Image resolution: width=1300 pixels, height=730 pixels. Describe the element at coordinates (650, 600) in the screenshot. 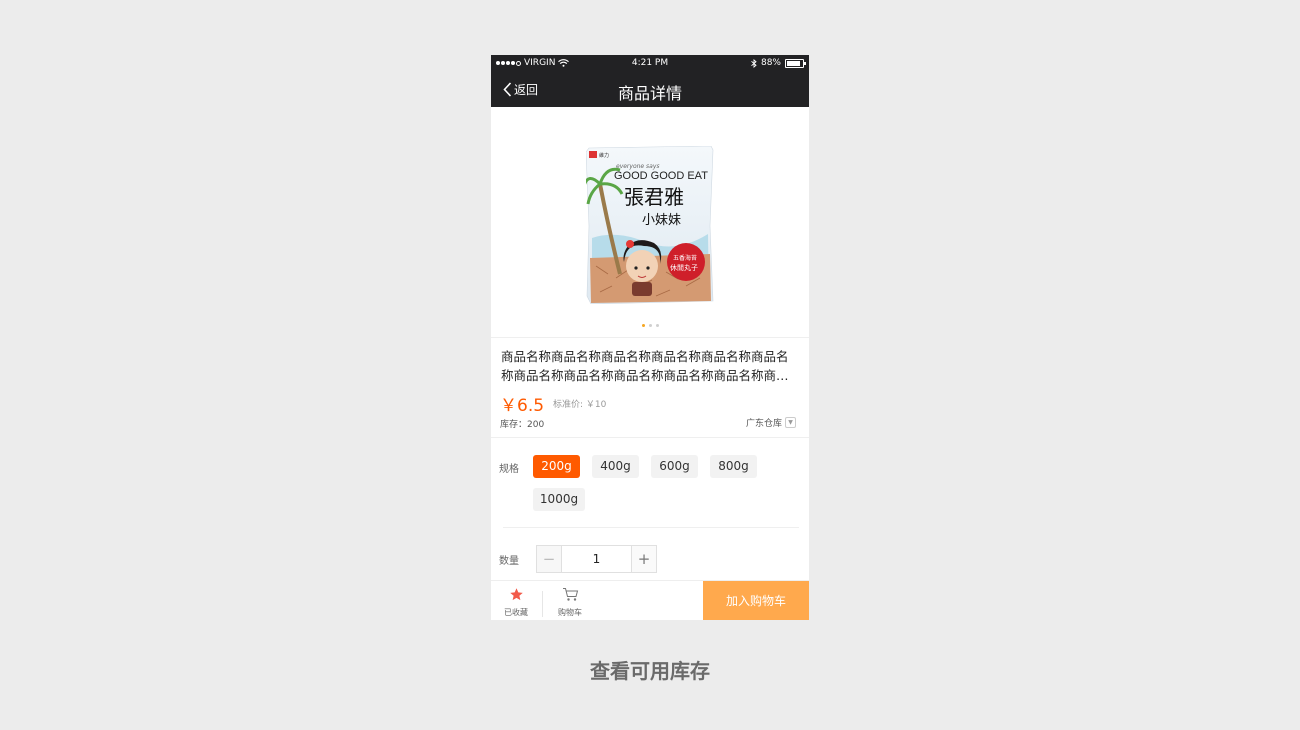

I see `bottom-action-bar: 已收藏 购物车 加入购物车` at that location.